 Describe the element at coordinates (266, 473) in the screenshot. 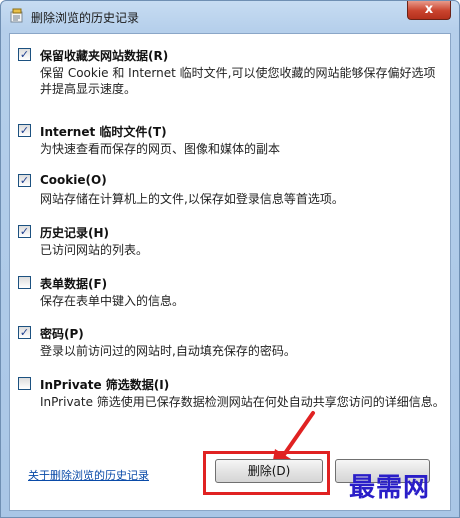

I see `annotation-highlight-box` at that location.